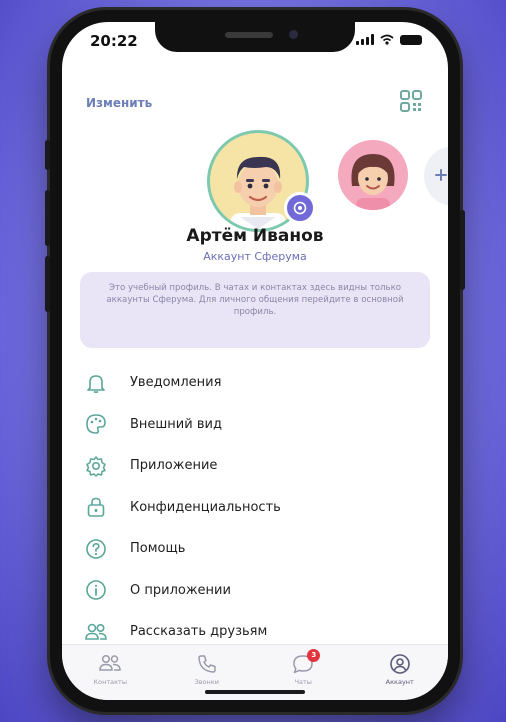 The image size is (506, 722). I want to click on wifi-icon, so click(387, 39).